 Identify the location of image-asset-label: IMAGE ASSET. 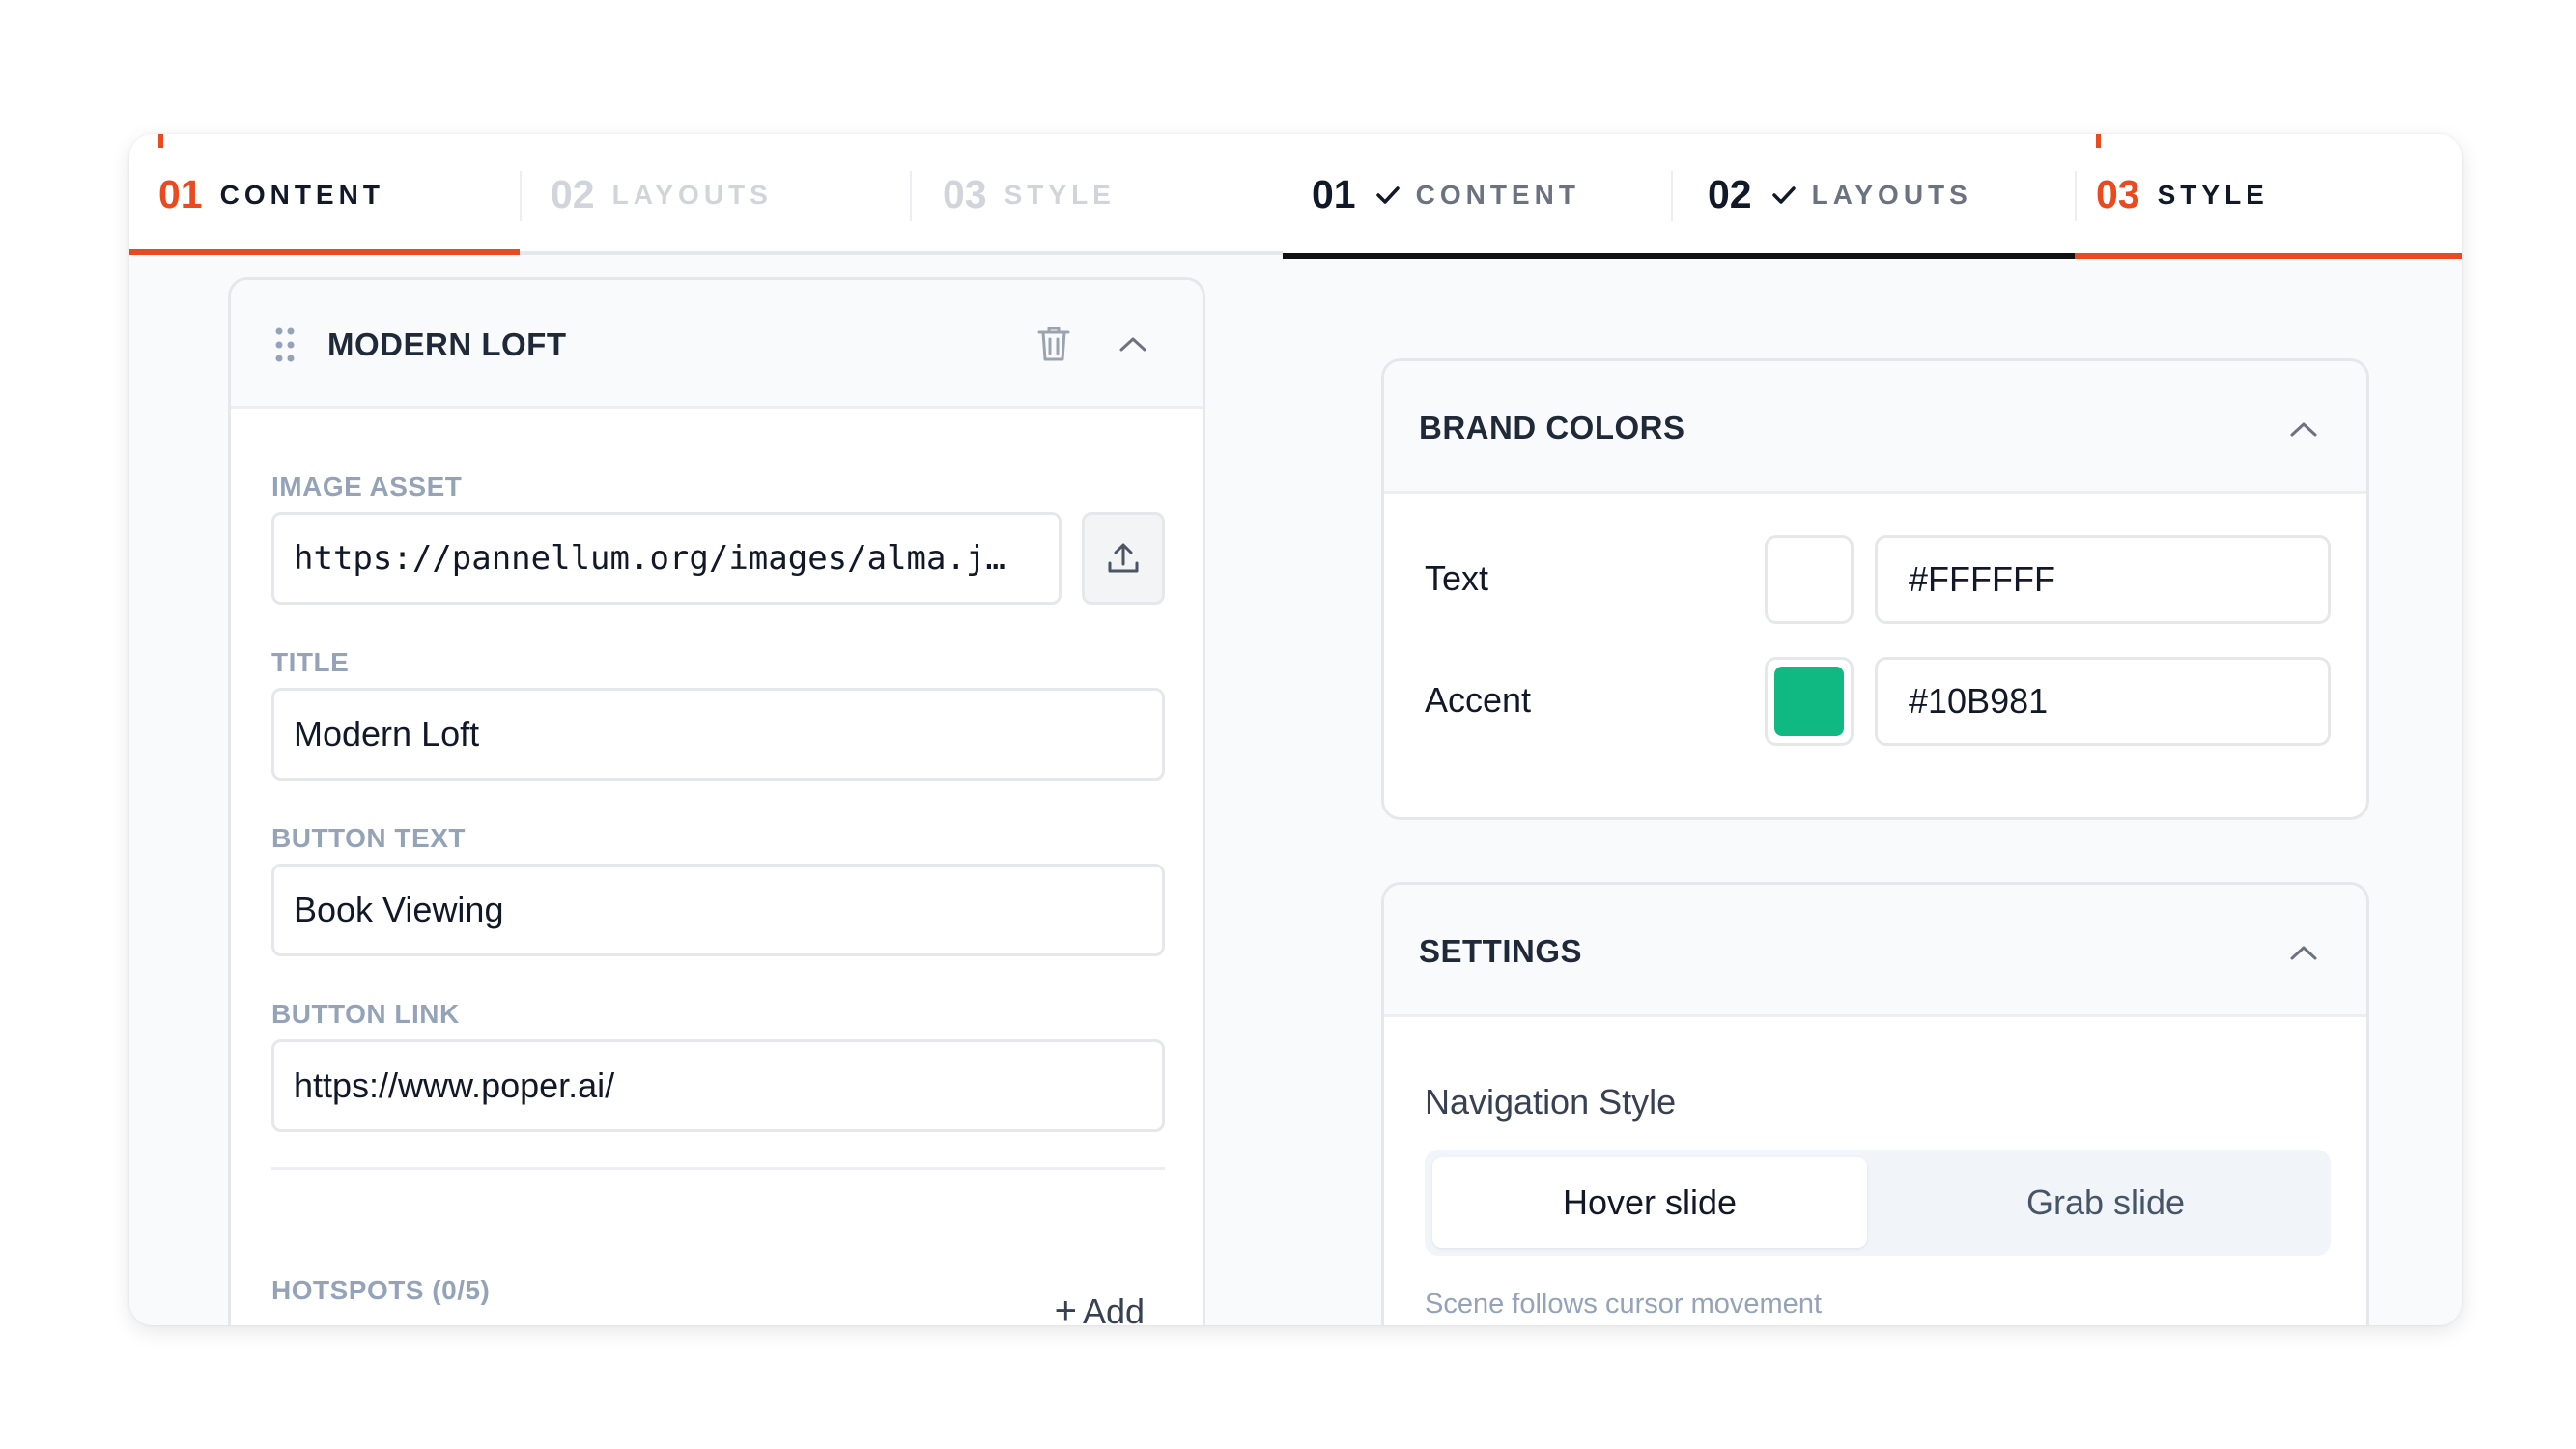
(367, 486).